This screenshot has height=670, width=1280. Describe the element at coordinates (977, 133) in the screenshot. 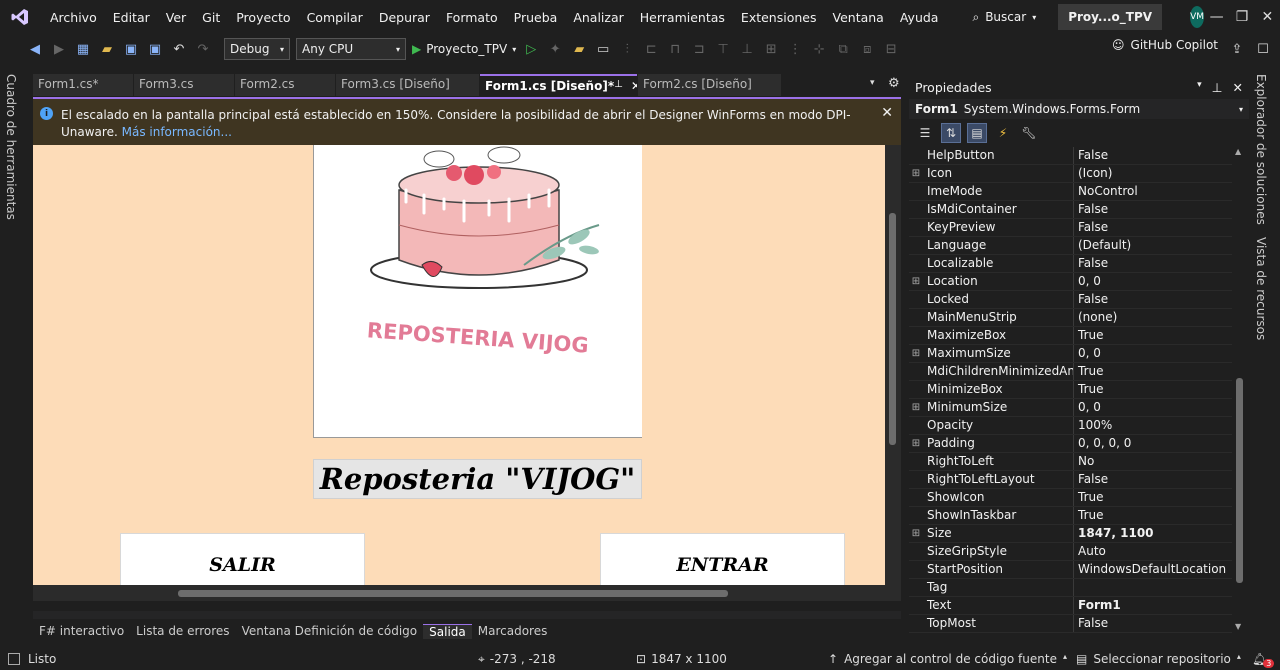

I see `properties-icon: ▤` at that location.